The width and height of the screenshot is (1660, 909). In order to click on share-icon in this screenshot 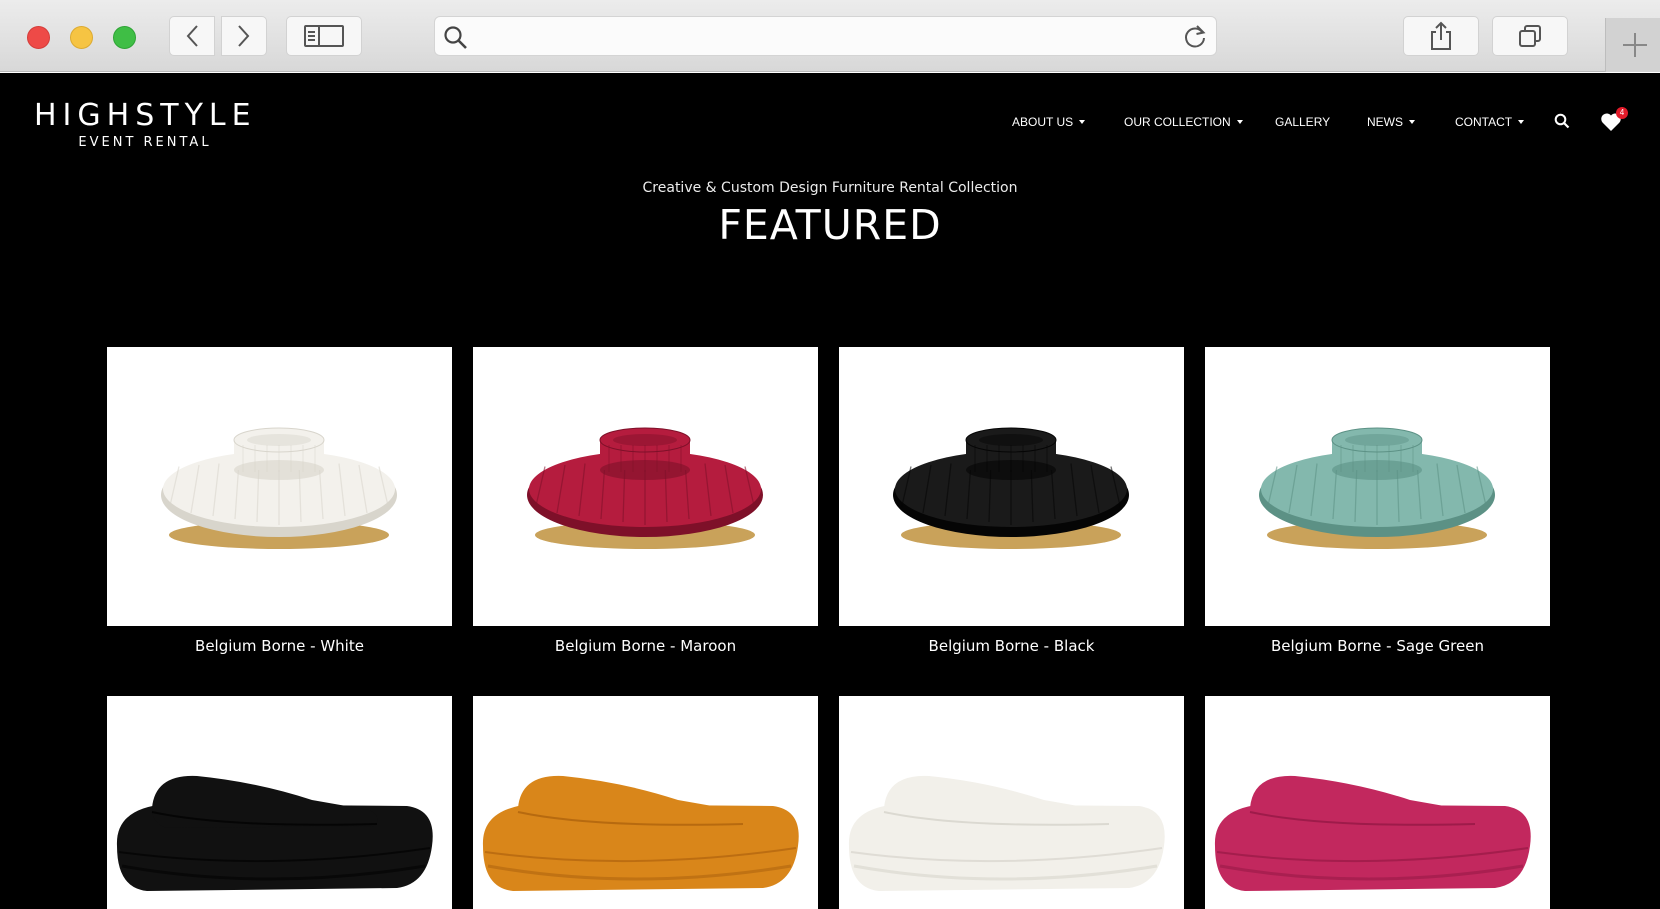, I will do `click(1441, 35)`.